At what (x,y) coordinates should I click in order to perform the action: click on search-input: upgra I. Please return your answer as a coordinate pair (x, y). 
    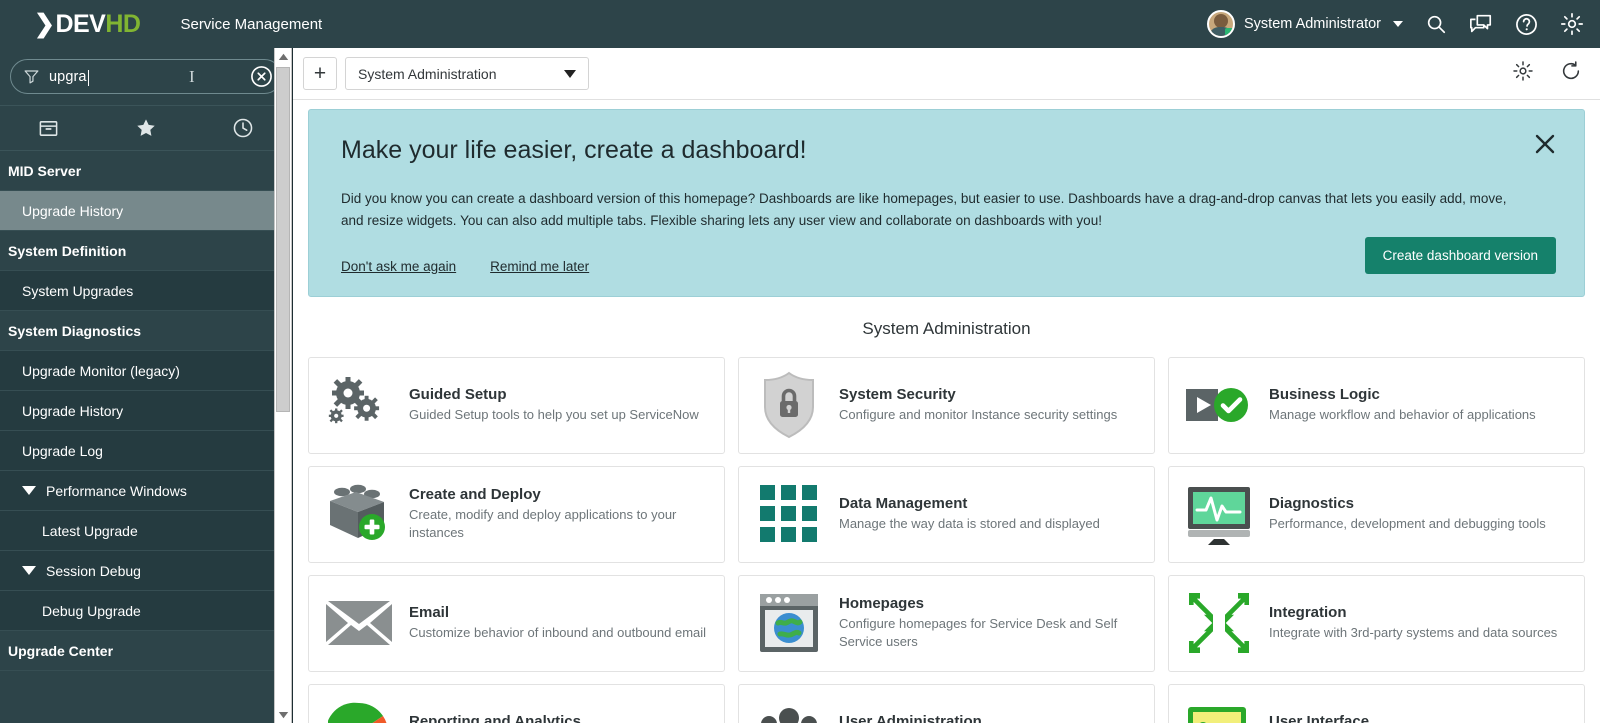
    Looking at the image, I should click on (146, 76).